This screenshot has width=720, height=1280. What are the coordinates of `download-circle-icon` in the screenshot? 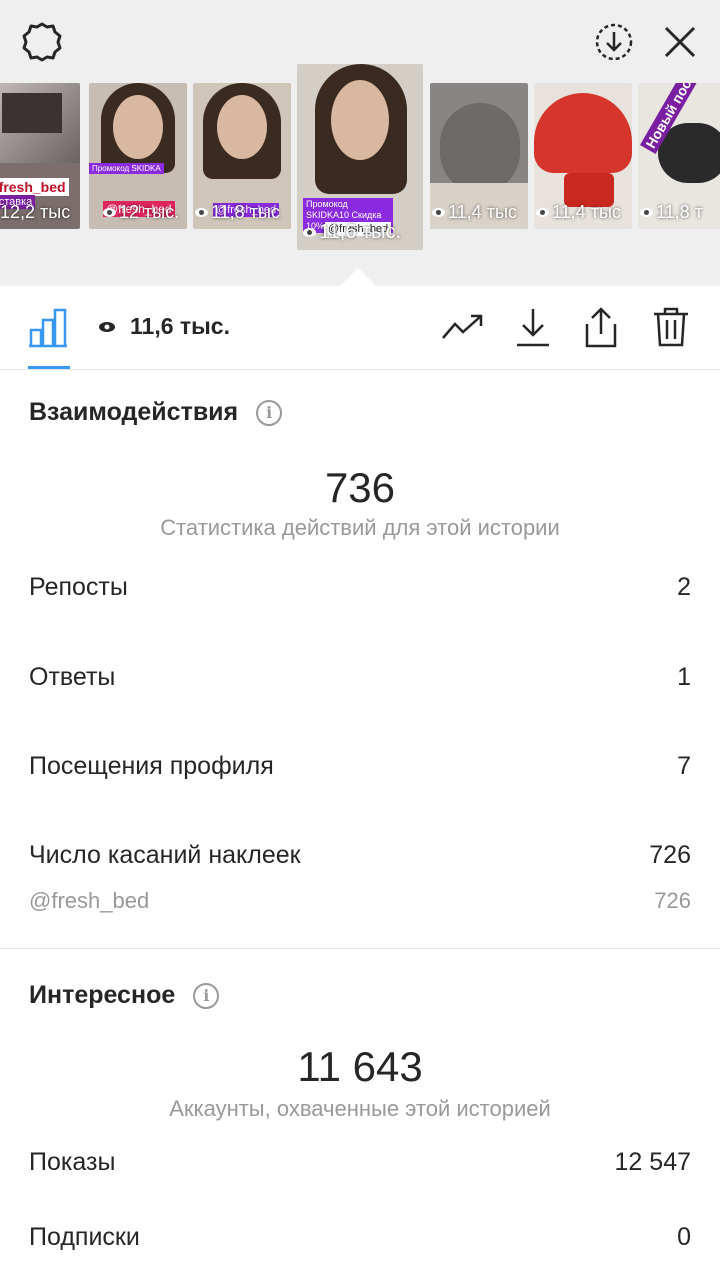 It's located at (614, 42).